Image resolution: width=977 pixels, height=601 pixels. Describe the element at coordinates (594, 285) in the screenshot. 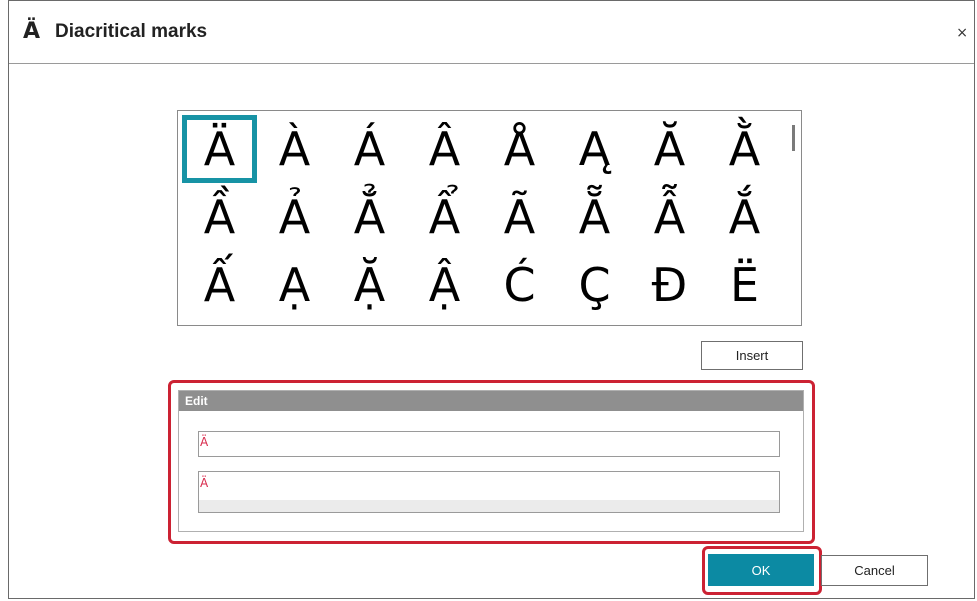

I see `character-cell: Ç` at that location.